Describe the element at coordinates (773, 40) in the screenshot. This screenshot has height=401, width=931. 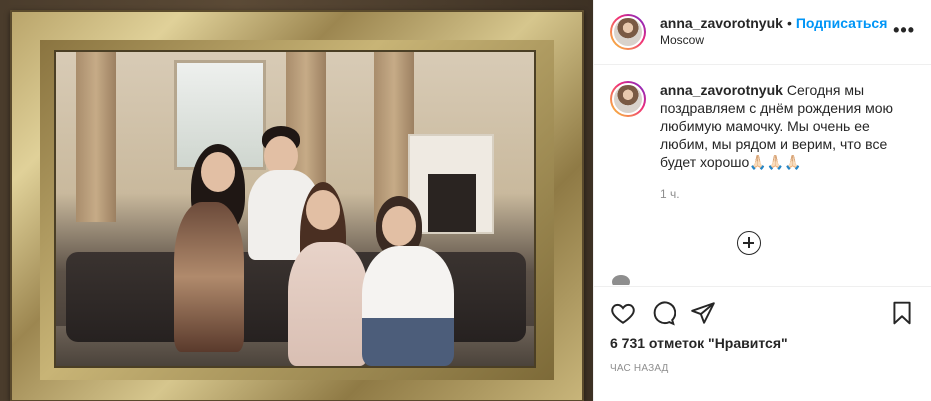
I see `location-link: Moscow` at that location.